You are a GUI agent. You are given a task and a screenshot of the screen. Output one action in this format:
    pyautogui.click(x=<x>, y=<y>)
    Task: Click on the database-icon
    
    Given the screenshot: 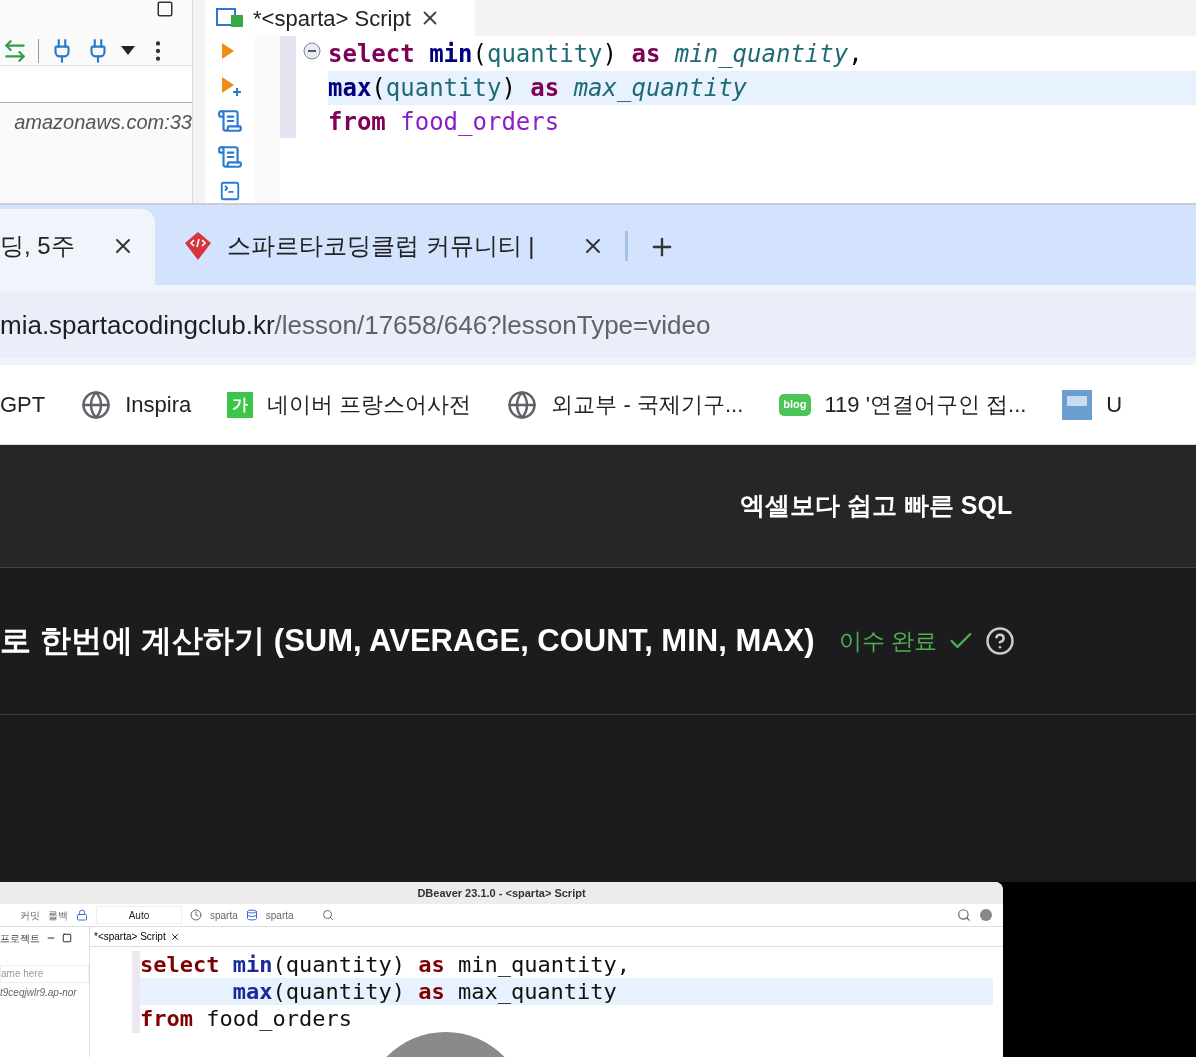 What is the action you would take?
    pyautogui.click(x=251, y=915)
    